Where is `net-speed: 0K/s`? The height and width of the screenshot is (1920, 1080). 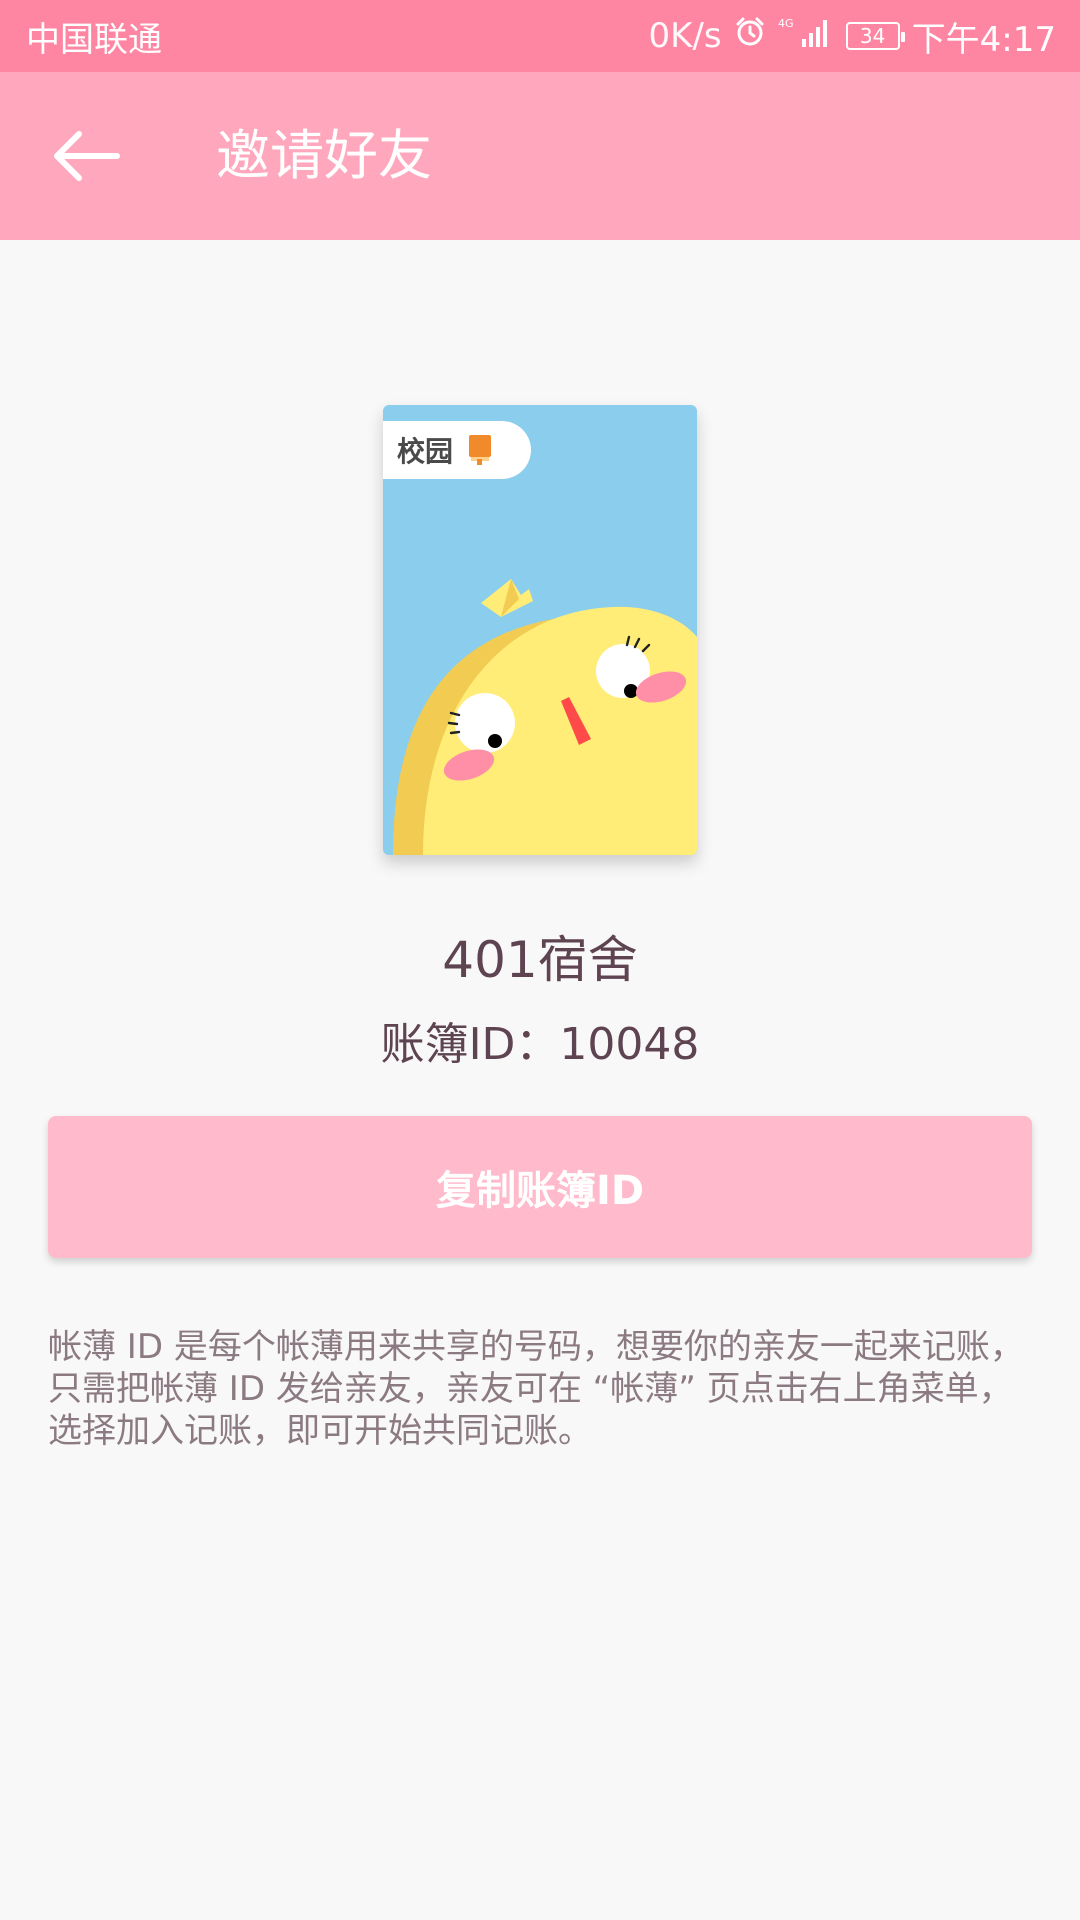 net-speed: 0K/s is located at coordinates (685, 36).